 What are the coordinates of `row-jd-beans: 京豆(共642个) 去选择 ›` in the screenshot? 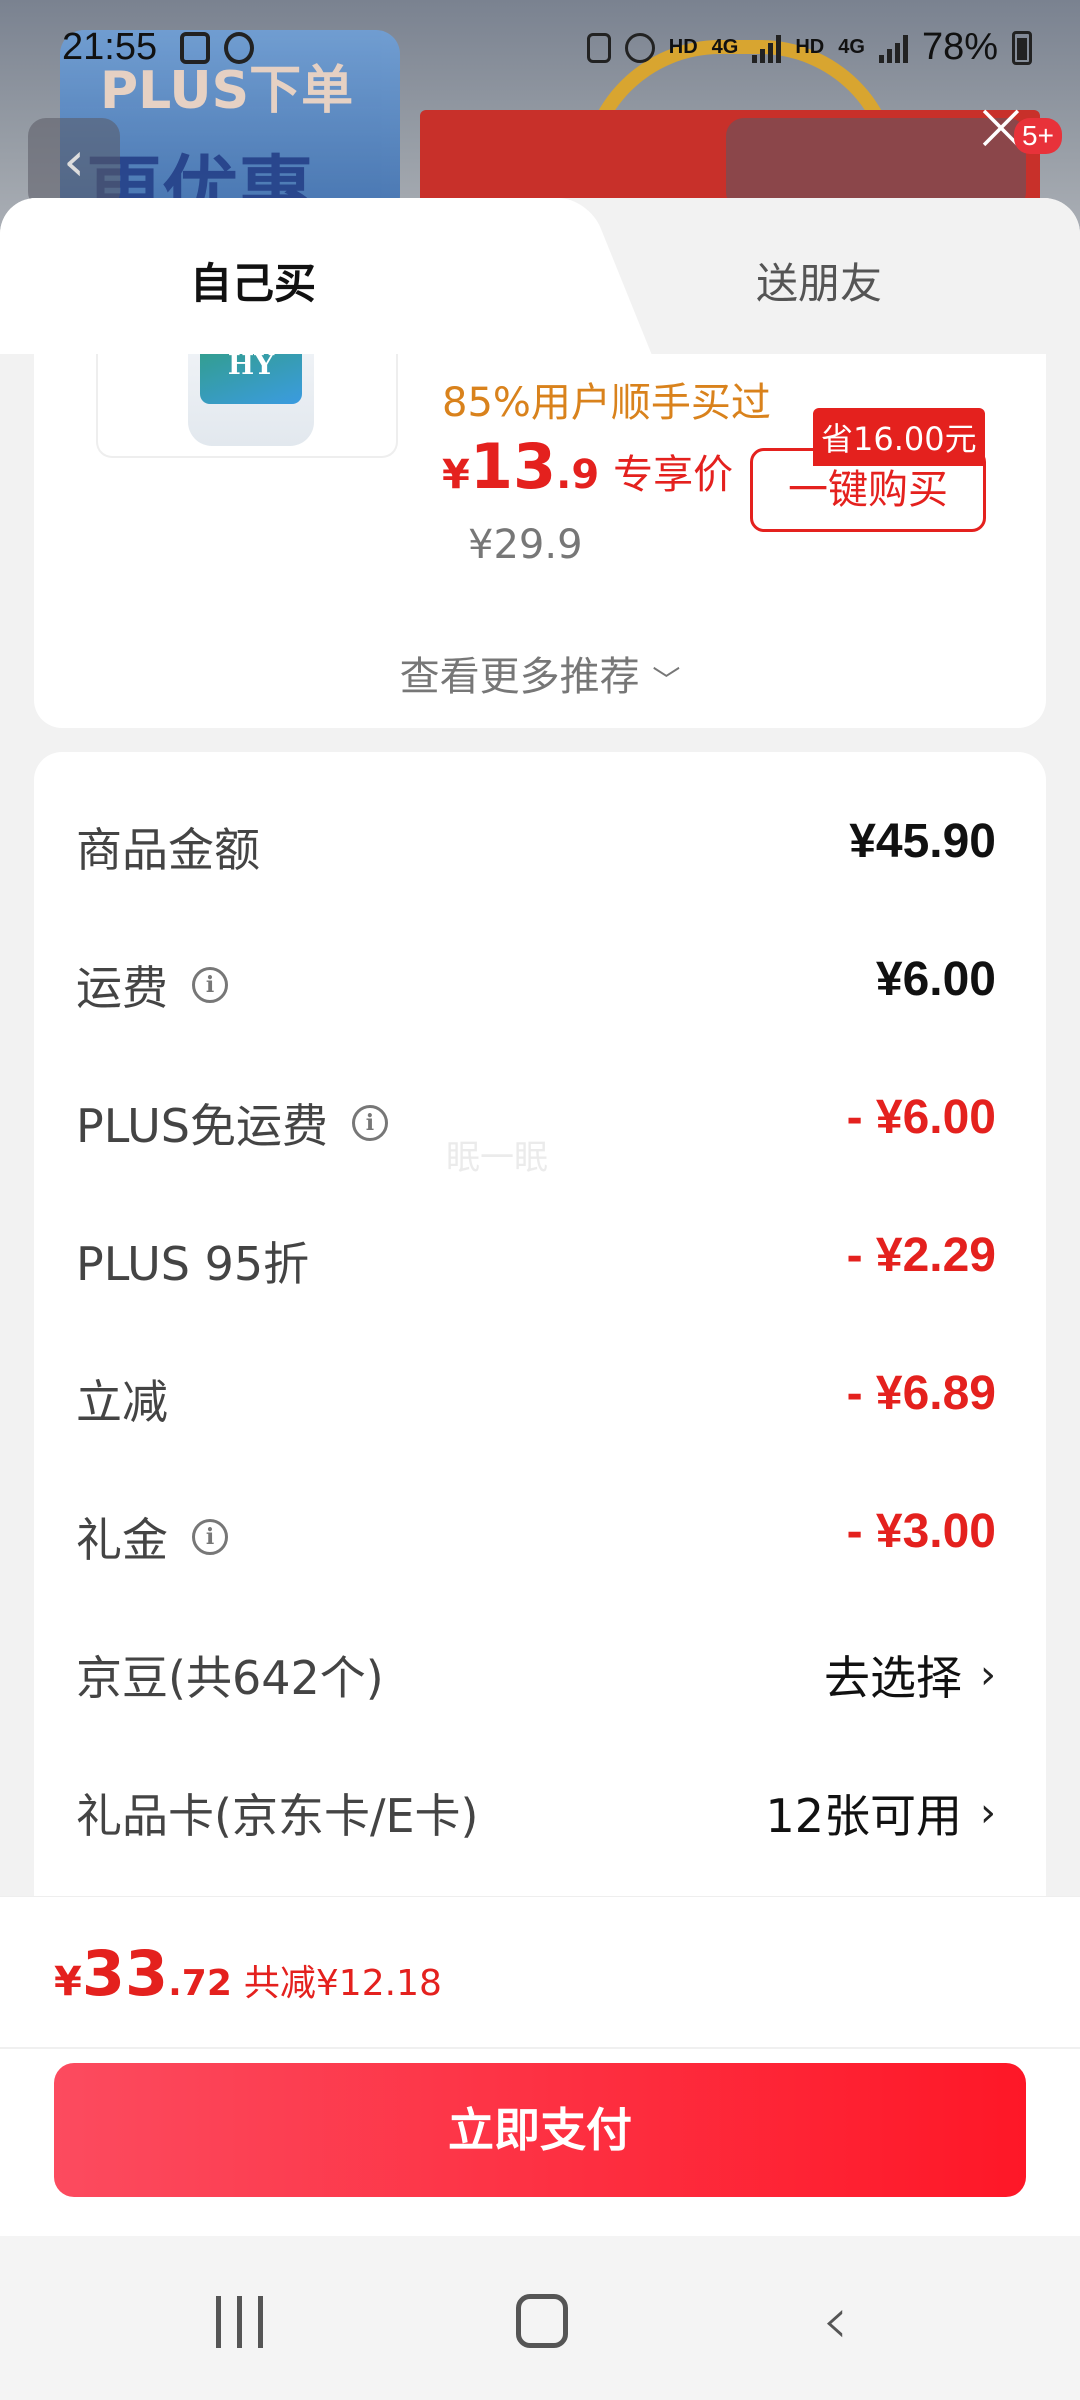 It's located at (536, 1682).